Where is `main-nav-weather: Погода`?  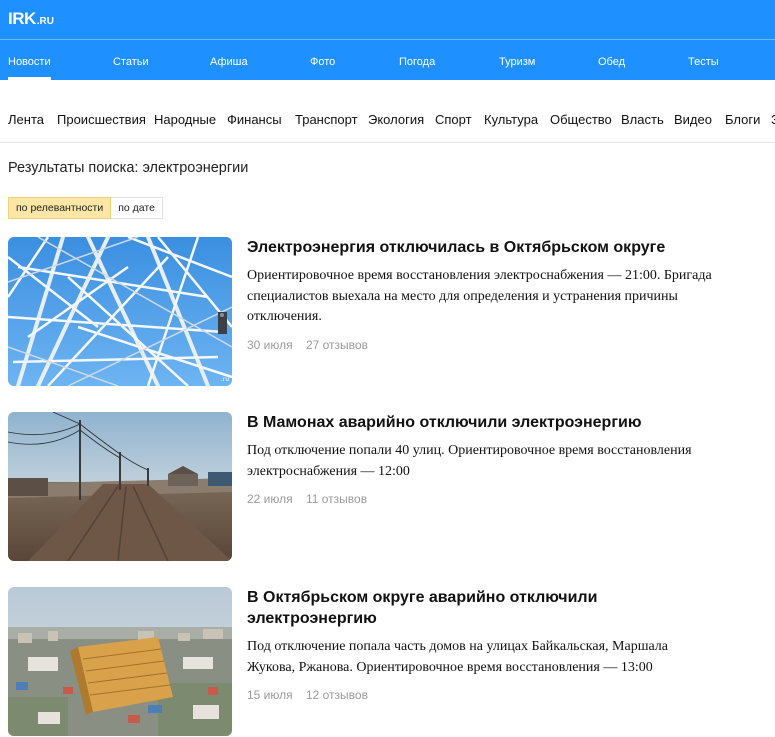 main-nav-weather: Погода is located at coordinates (417, 62).